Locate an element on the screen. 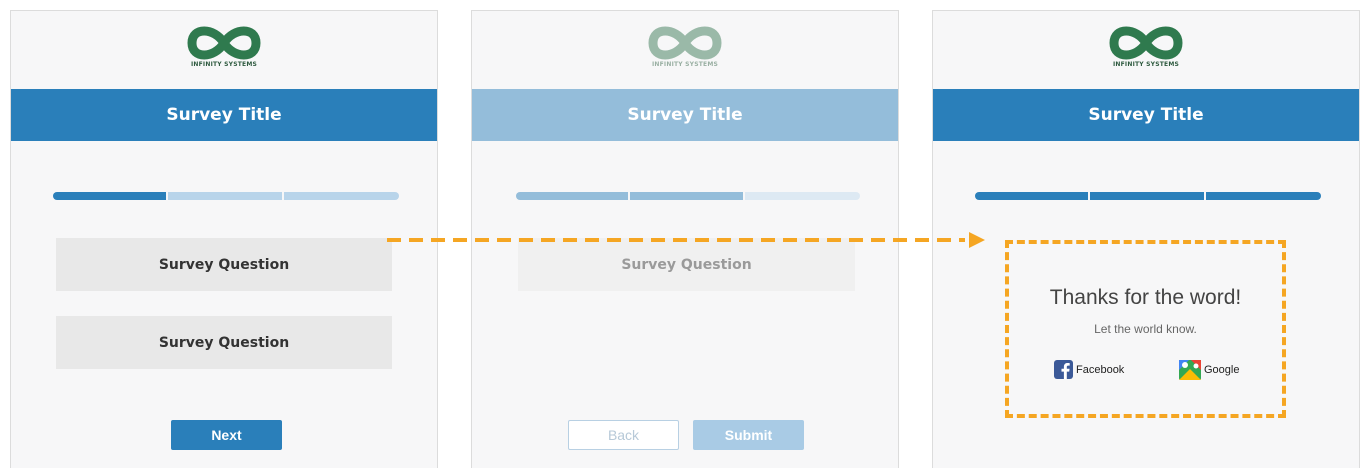 This screenshot has width=1370, height=468. google-share-link: Google is located at coordinates (1209, 370).